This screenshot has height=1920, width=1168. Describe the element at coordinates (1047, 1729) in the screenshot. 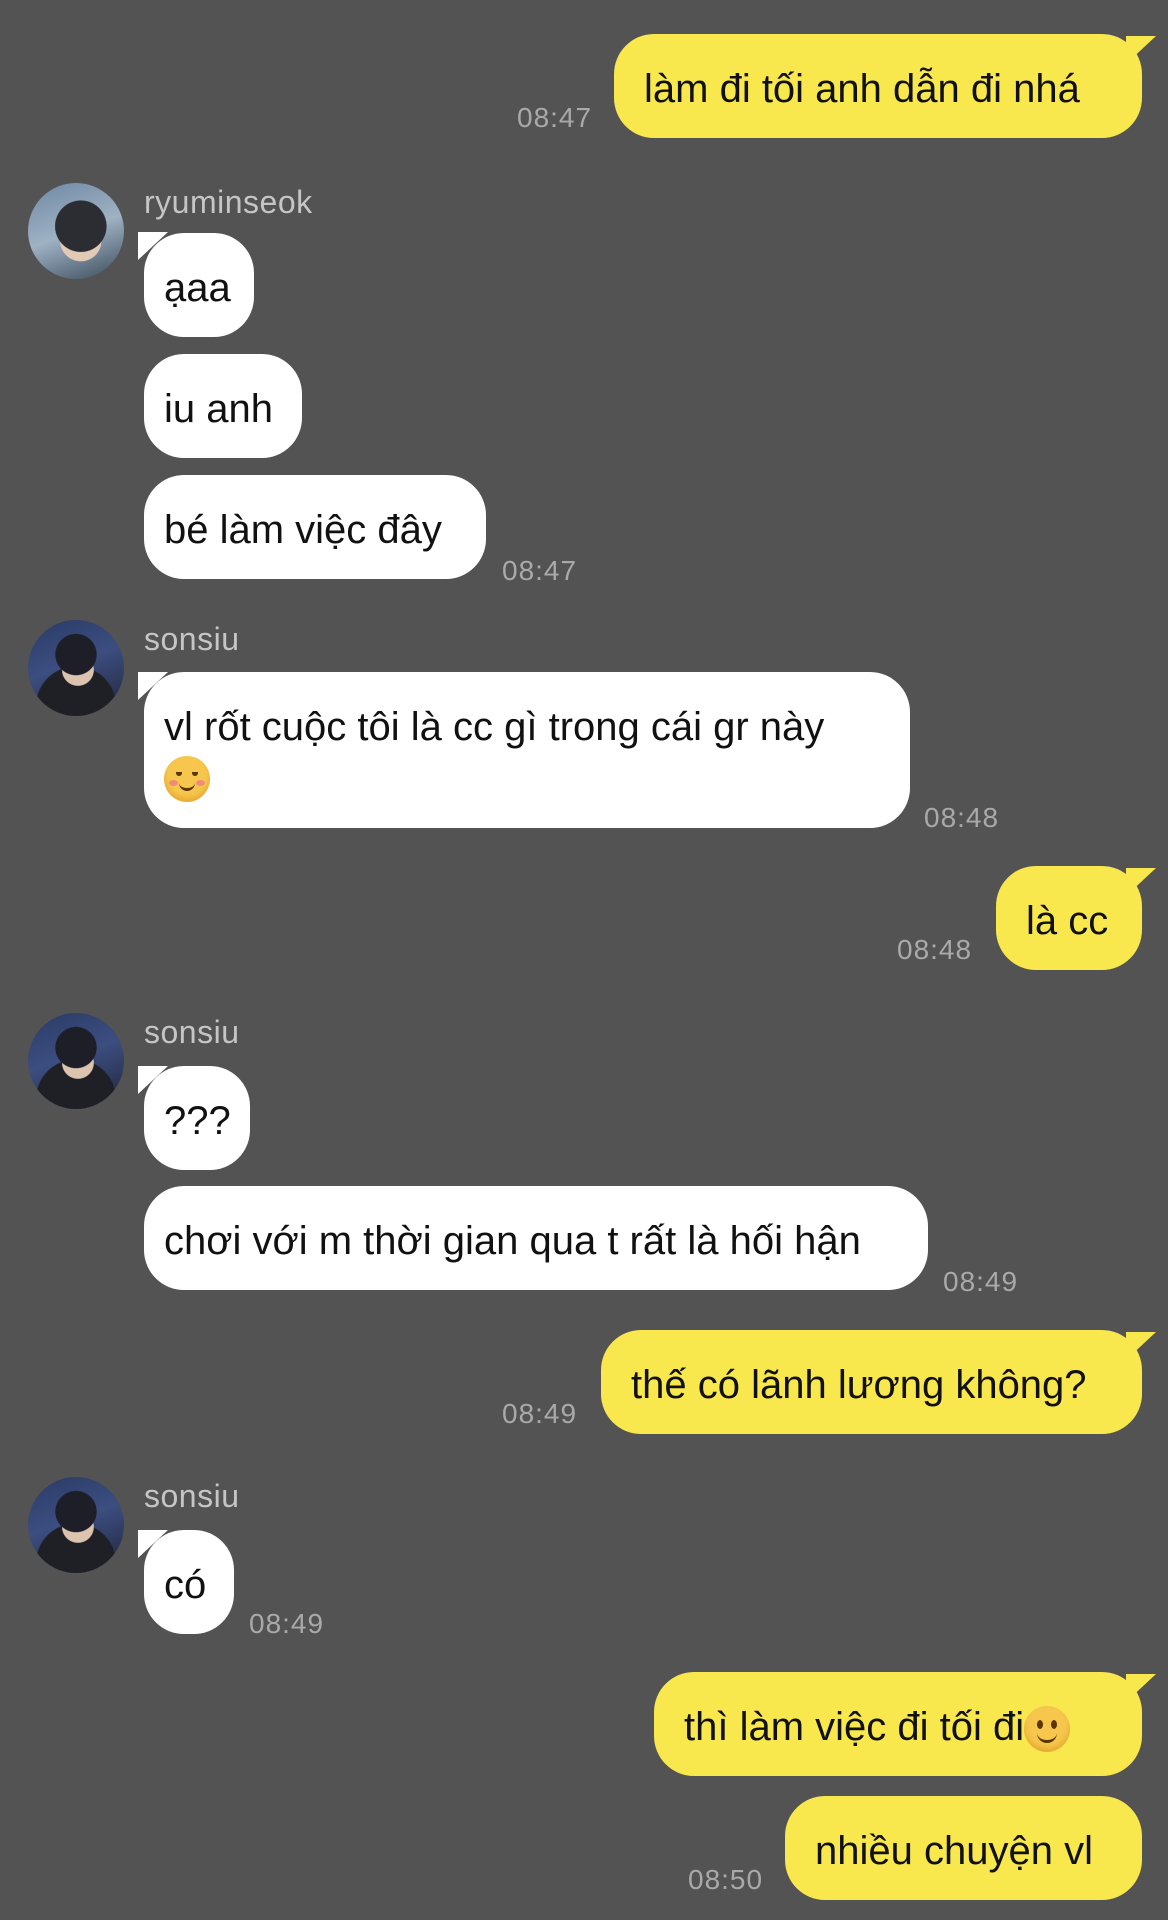

I see `slightly-smiling-face-emoji` at that location.